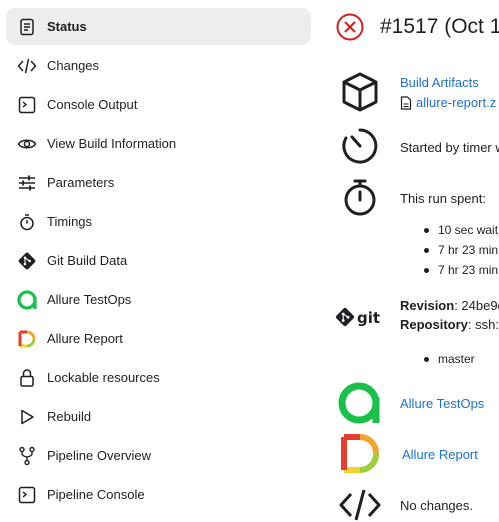 This screenshot has height=522, width=499. I want to click on sidebar-item-timings: Timings, so click(158, 221).